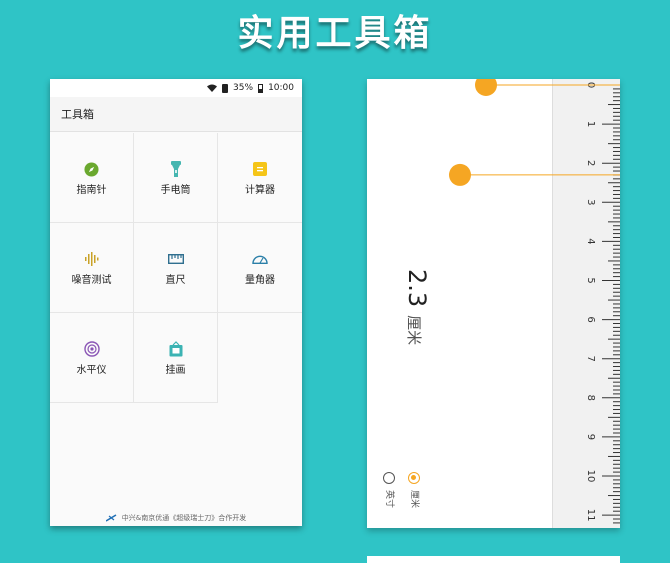 The width and height of the screenshot is (670, 563). Describe the element at coordinates (92, 358) in the screenshot. I see `tool-level: 水平仪` at that location.